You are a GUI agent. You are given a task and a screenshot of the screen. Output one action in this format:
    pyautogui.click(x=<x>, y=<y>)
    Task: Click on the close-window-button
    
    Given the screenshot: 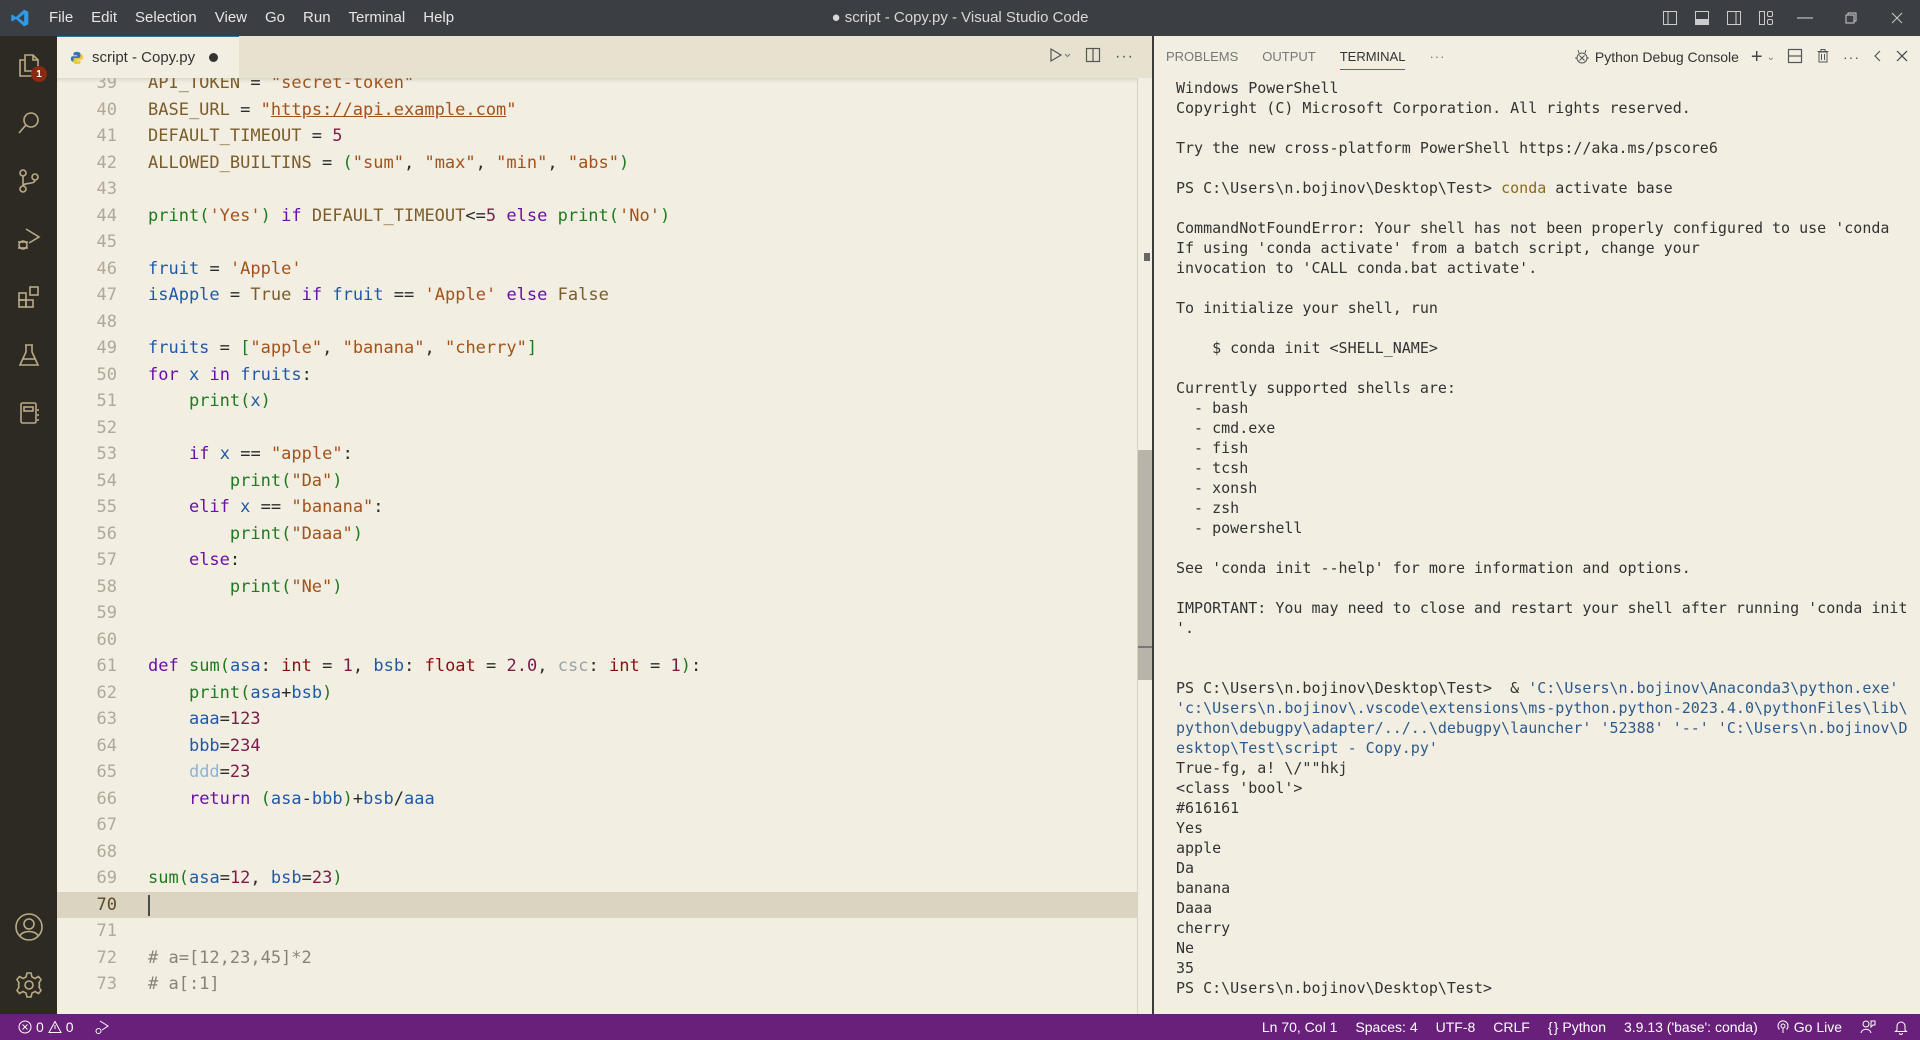 What is the action you would take?
    pyautogui.click(x=1897, y=18)
    